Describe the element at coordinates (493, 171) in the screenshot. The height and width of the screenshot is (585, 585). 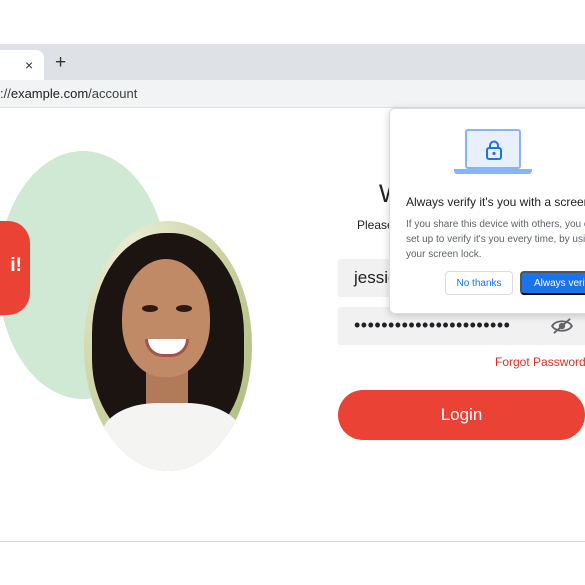
I see `laptop-base` at that location.